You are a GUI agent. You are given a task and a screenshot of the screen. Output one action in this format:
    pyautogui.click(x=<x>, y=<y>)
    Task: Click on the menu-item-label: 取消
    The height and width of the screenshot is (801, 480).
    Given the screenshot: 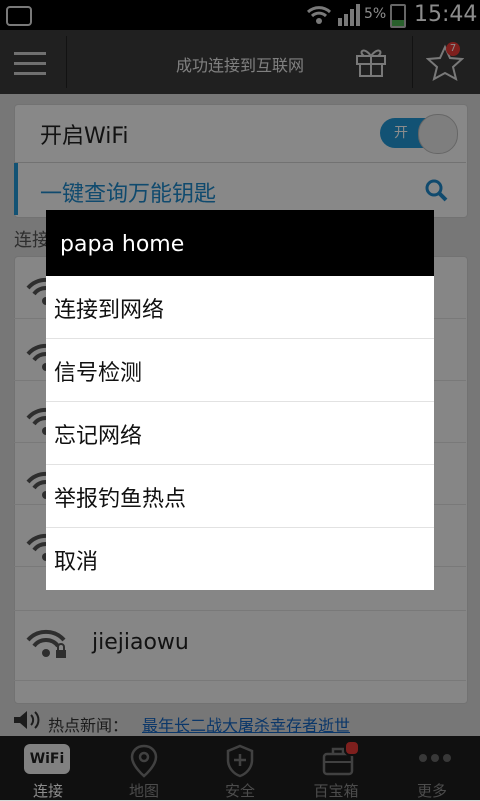 What is the action you would take?
    pyautogui.click(x=76, y=562)
    